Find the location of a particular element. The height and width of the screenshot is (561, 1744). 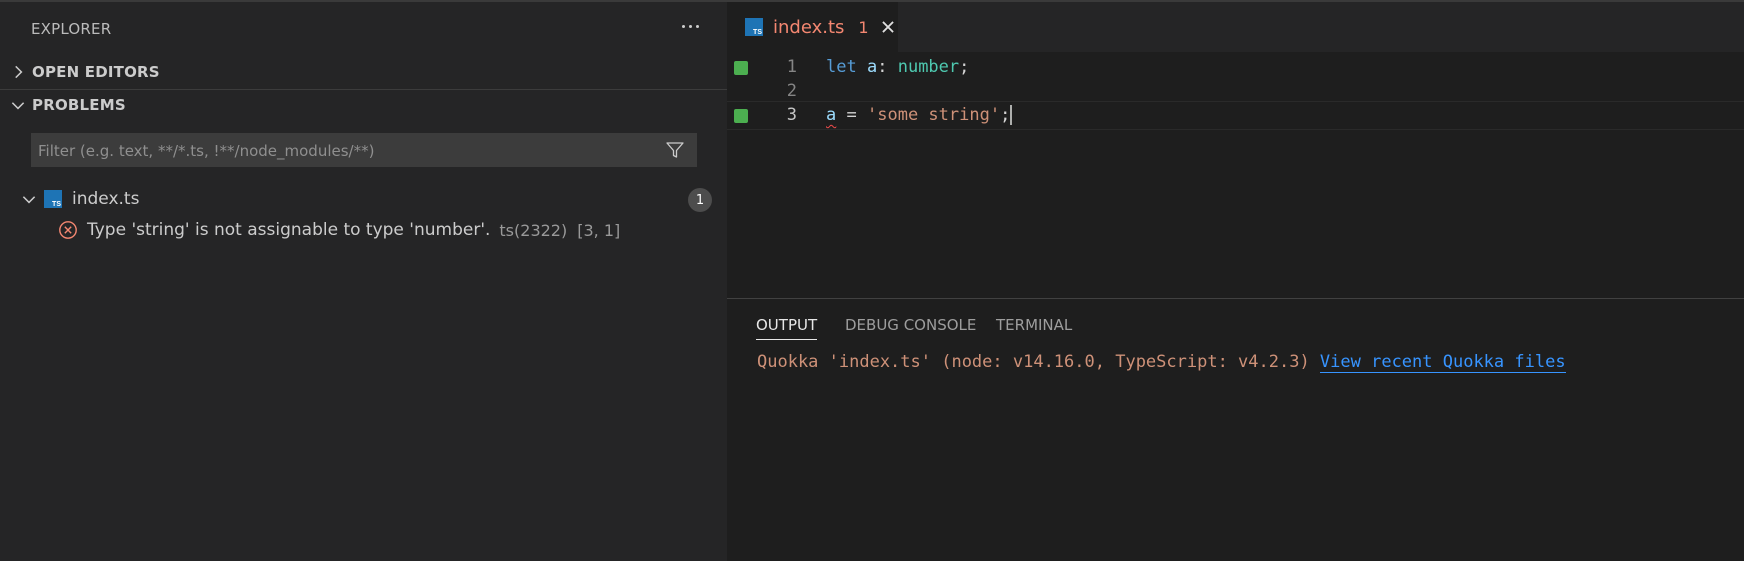

filter-icon is located at coordinates (675, 150).